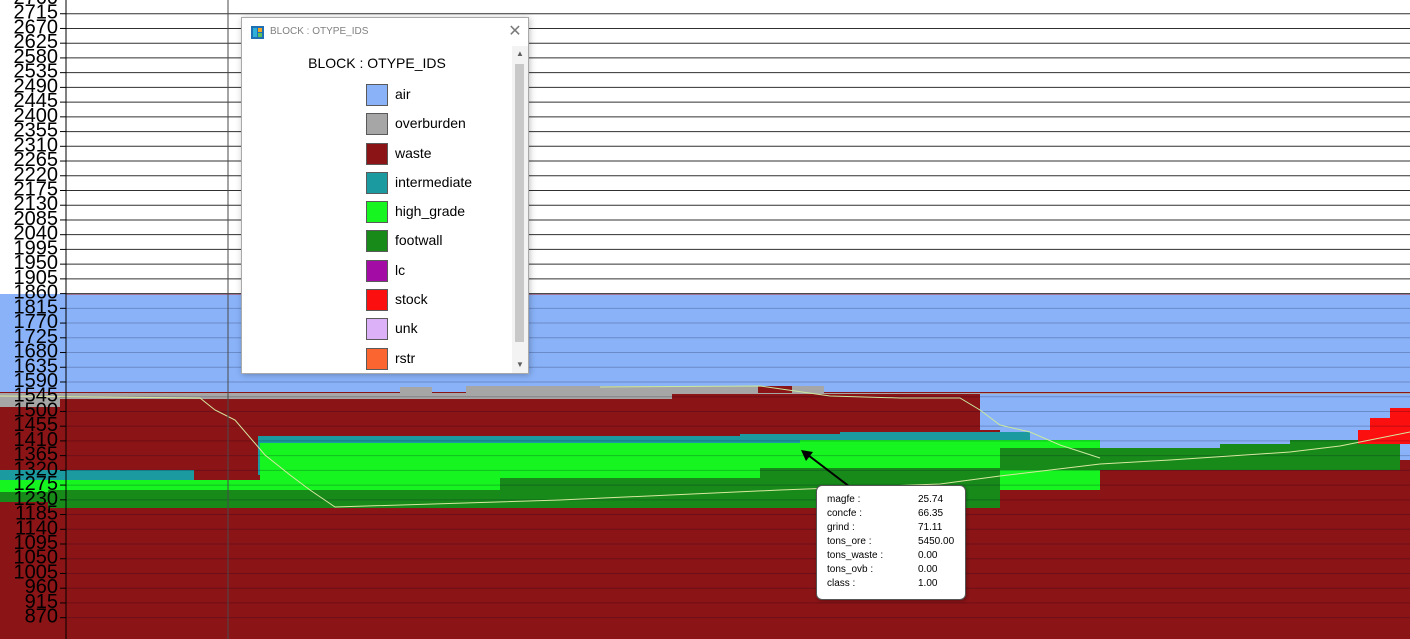  What do you see at coordinates (385, 32) in the screenshot?
I see `legend-titlebar: BLOCK : OTYPE_IDS ✕` at bounding box center [385, 32].